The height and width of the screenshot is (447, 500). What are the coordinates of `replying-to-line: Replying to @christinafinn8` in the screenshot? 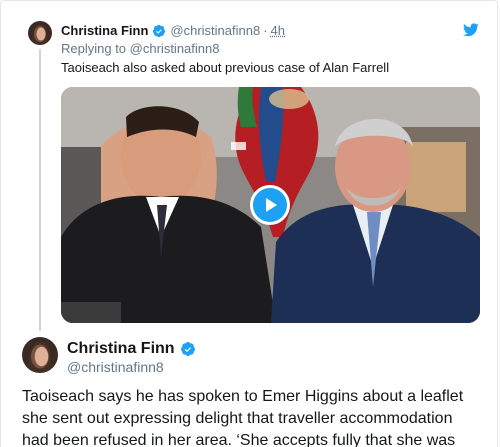 It's located at (140, 49).